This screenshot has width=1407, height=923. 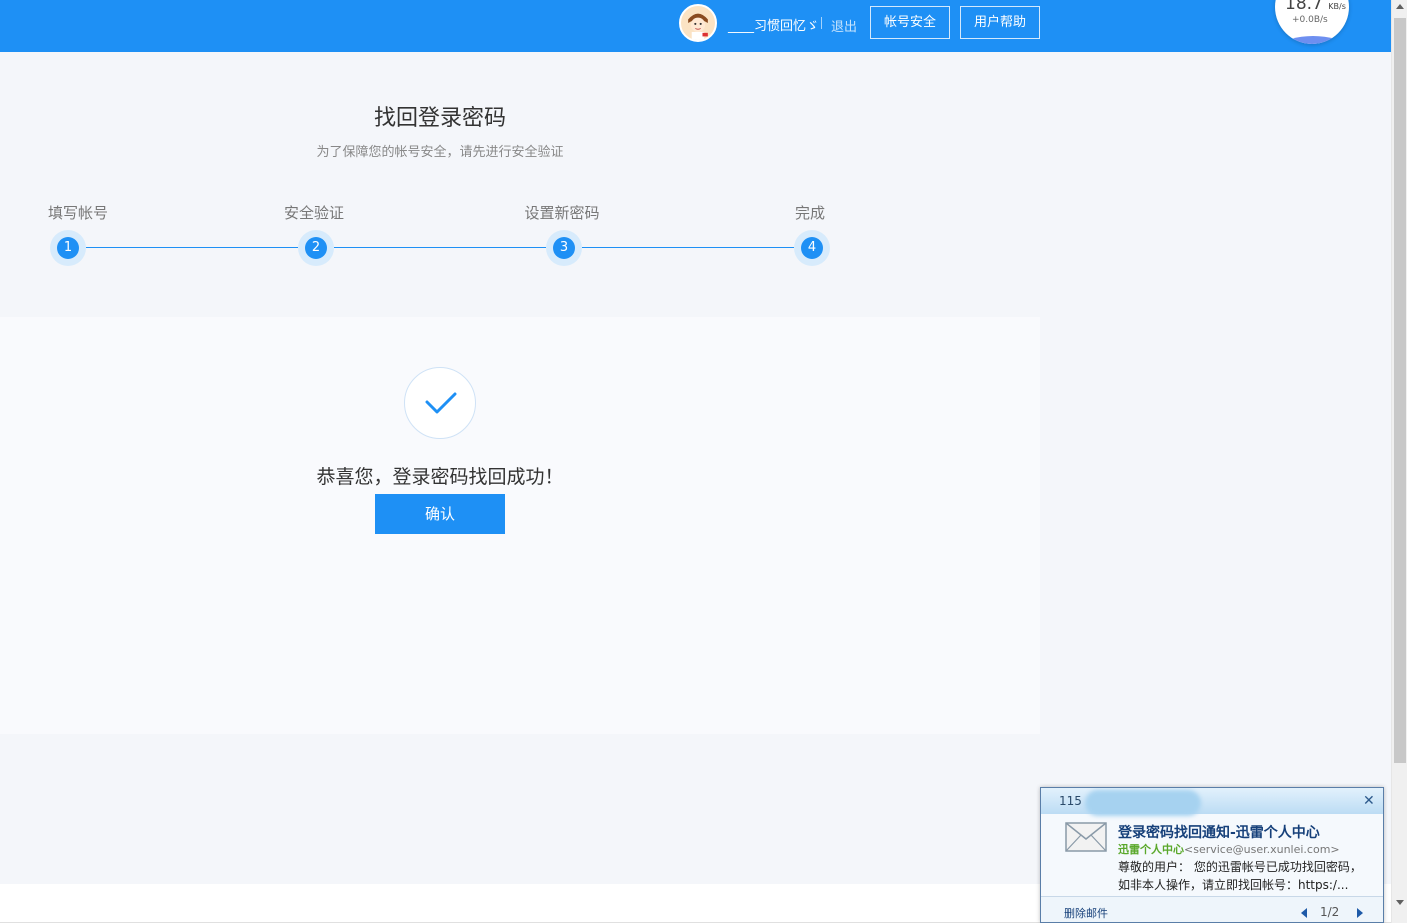 What do you see at coordinates (773, 24) in the screenshot?
I see `username: ____习惯回忆ゞ` at bounding box center [773, 24].